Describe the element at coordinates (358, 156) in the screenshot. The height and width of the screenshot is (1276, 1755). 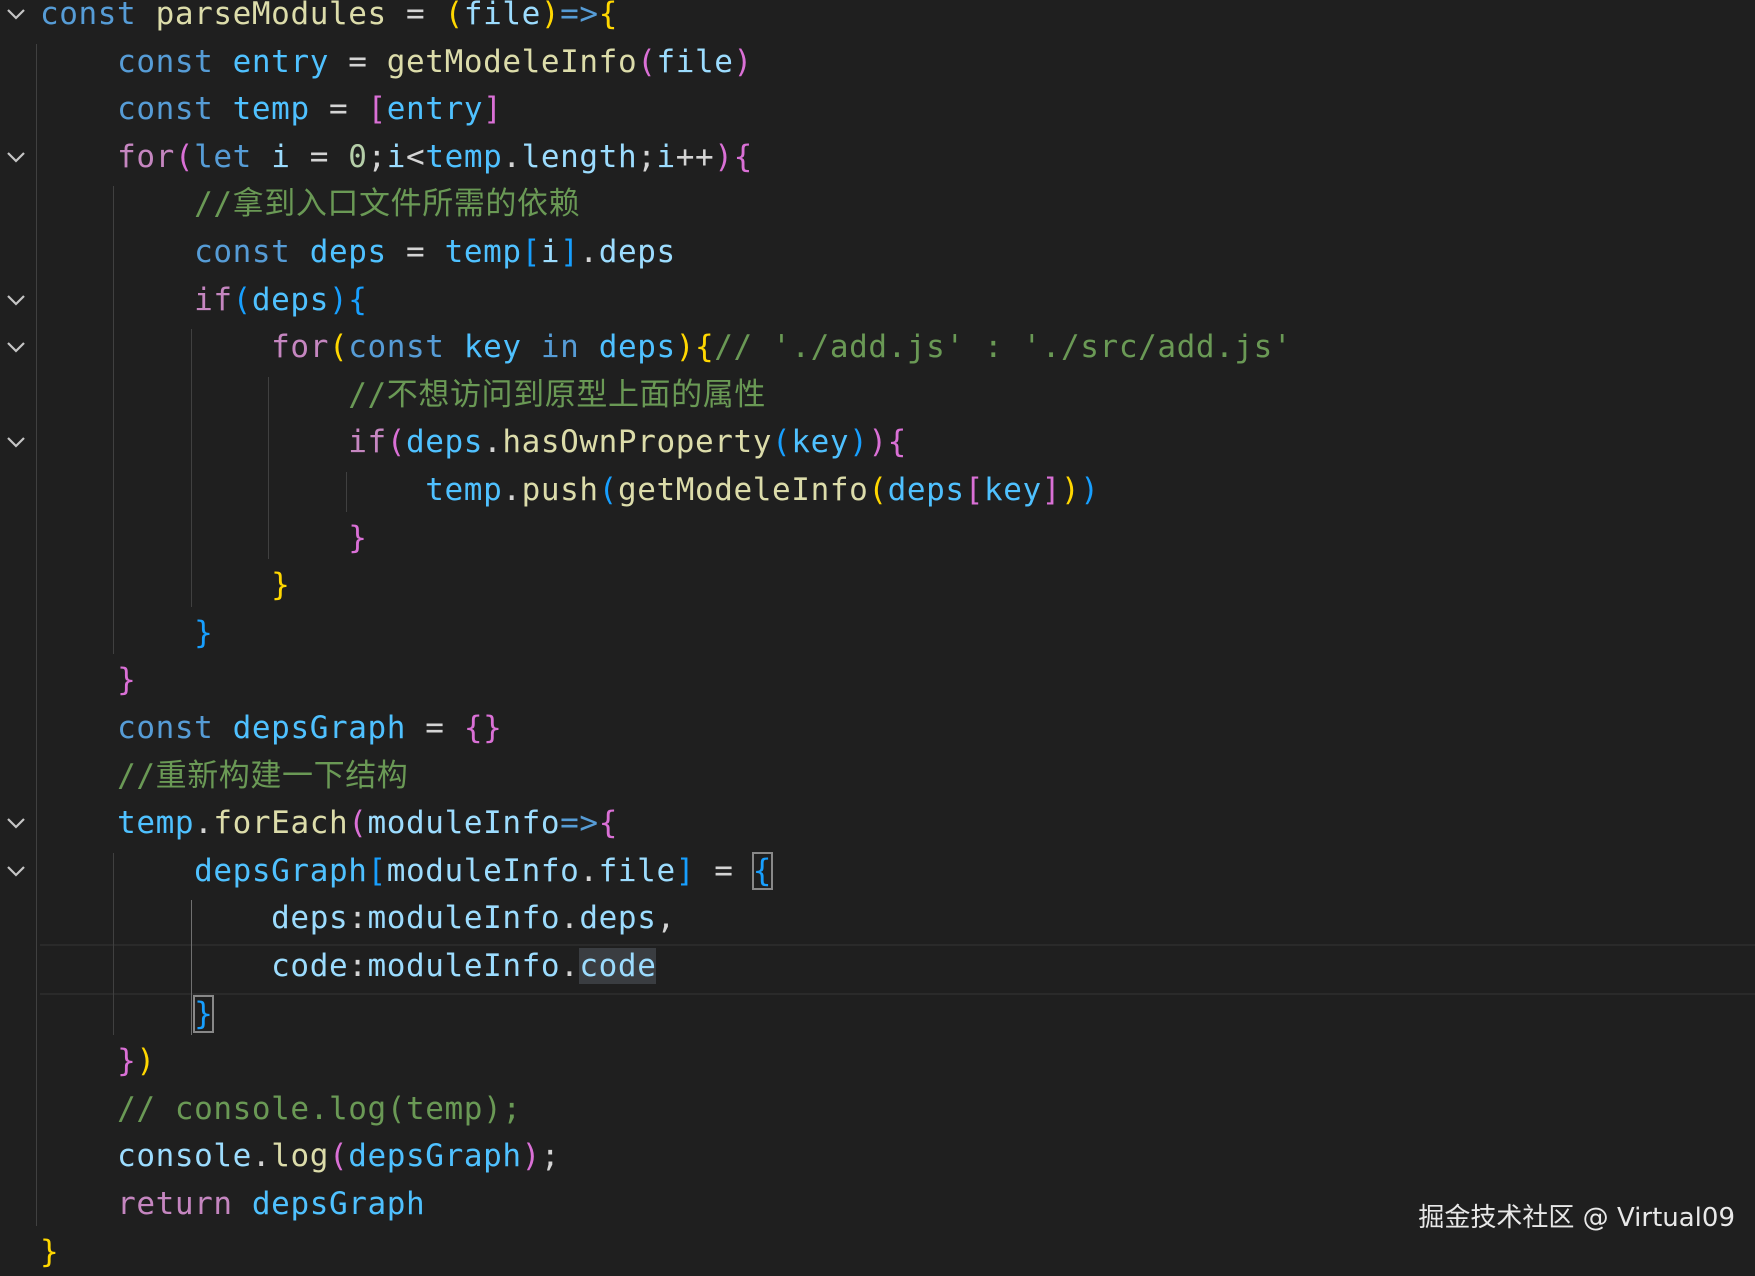
I see `code-token: 0` at that location.